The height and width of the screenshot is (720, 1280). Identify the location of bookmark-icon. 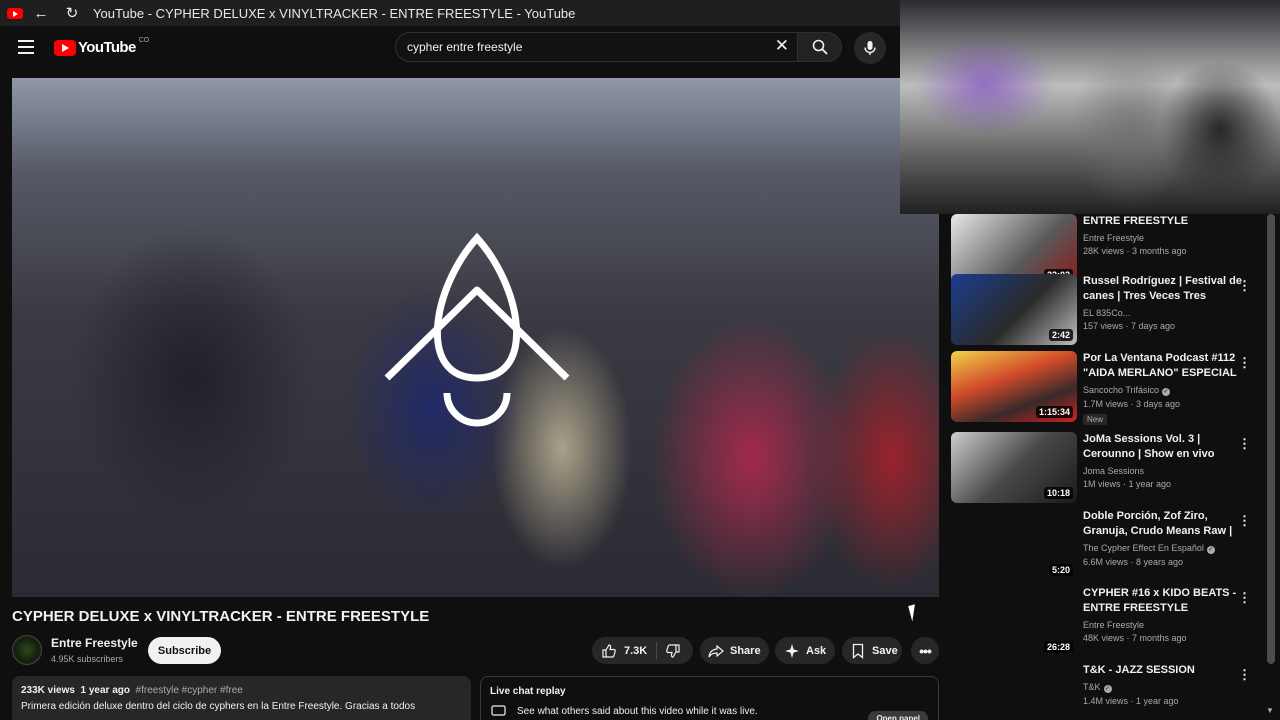
(858, 651).